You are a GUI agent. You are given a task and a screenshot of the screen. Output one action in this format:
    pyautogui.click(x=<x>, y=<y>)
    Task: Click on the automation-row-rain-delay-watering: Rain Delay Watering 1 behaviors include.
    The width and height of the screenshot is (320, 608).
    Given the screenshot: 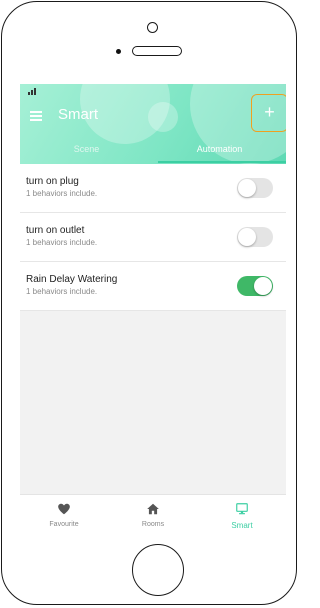 What is the action you would take?
    pyautogui.click(x=153, y=286)
    